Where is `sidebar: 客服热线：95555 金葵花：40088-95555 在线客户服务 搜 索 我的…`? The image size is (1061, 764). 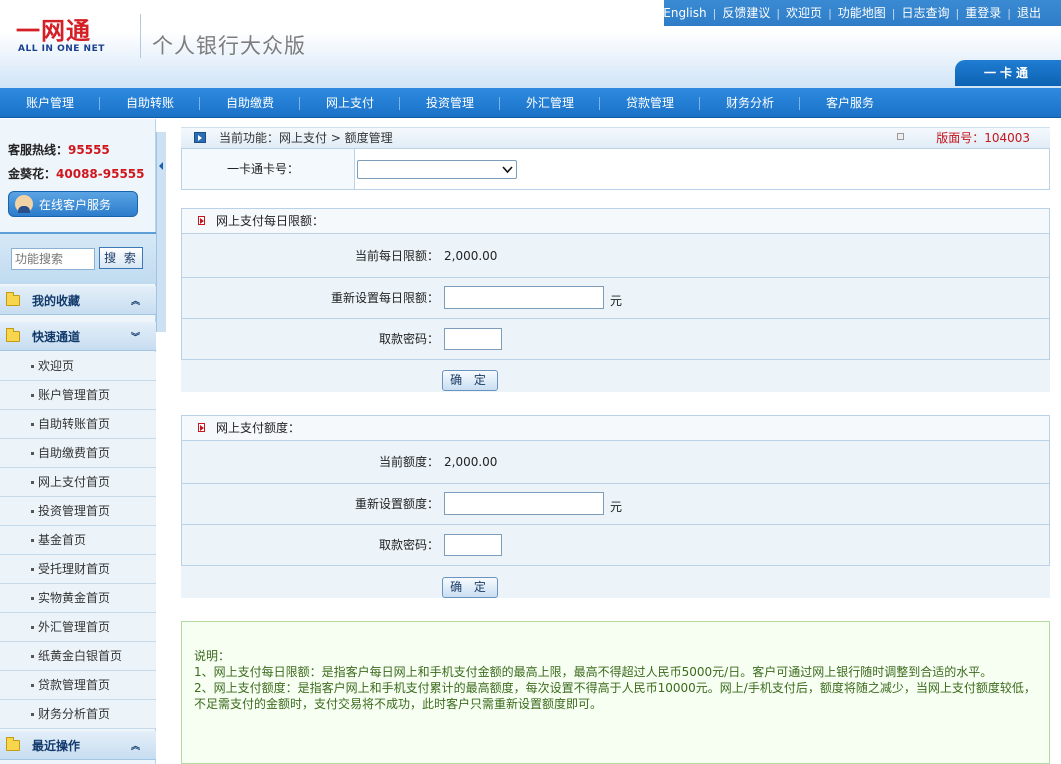 sidebar: 客服热线：95555 金葵花：40088-95555 在线客户服务 搜 索 我的… is located at coordinates (78, 441).